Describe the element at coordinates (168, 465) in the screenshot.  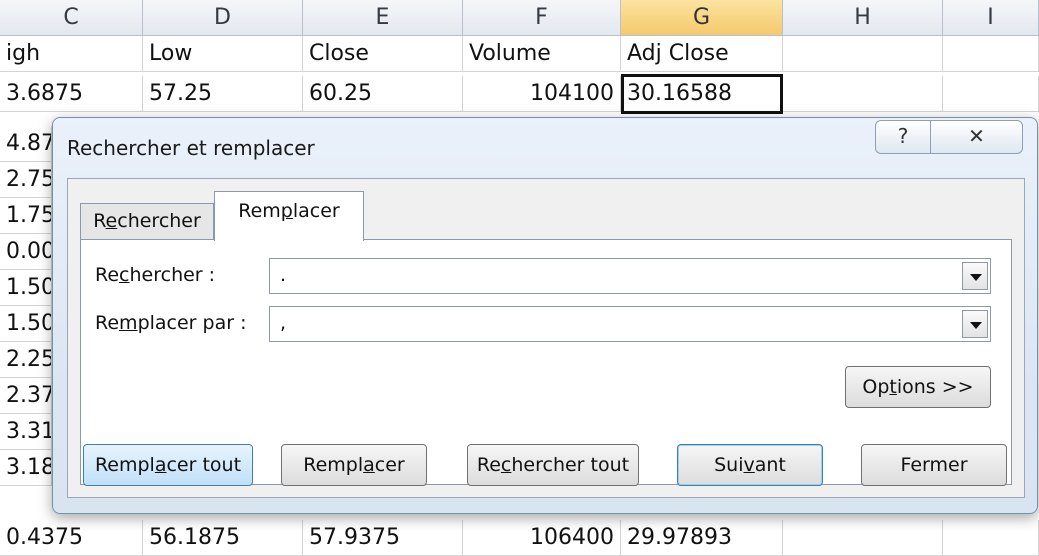
I see `replace-all-button: Remplacer tout` at that location.